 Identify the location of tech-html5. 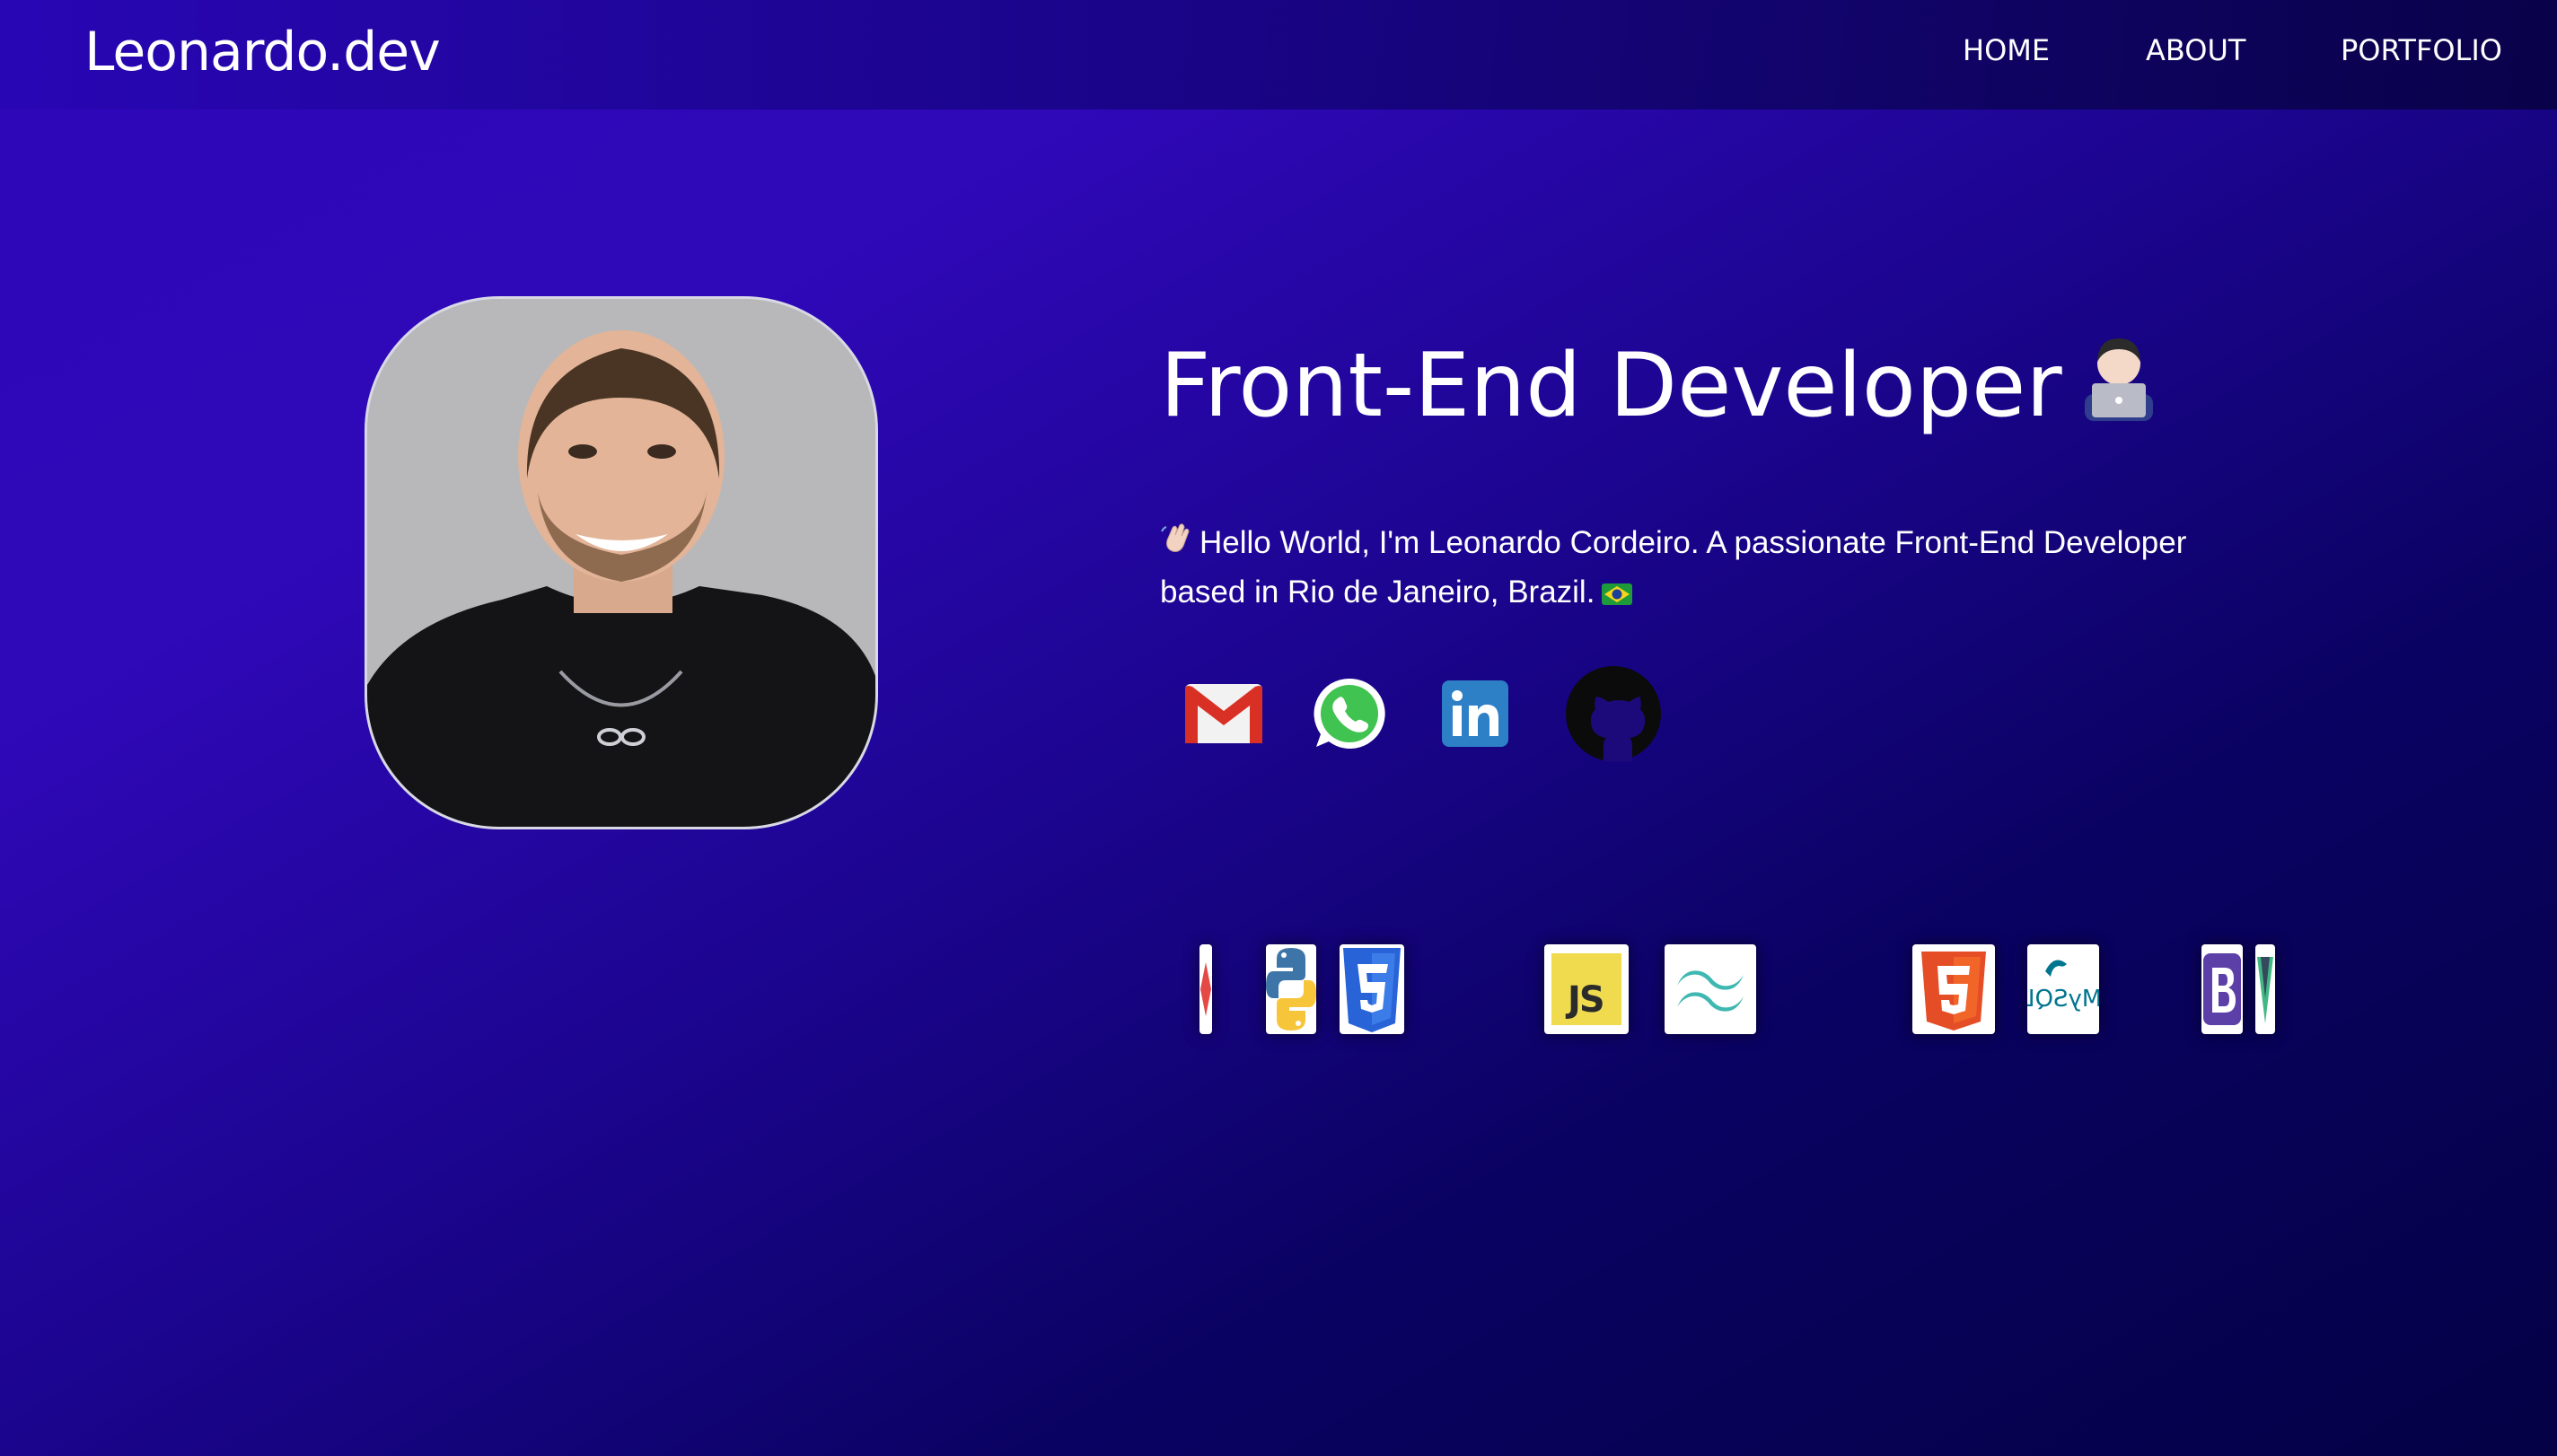
(1954, 989).